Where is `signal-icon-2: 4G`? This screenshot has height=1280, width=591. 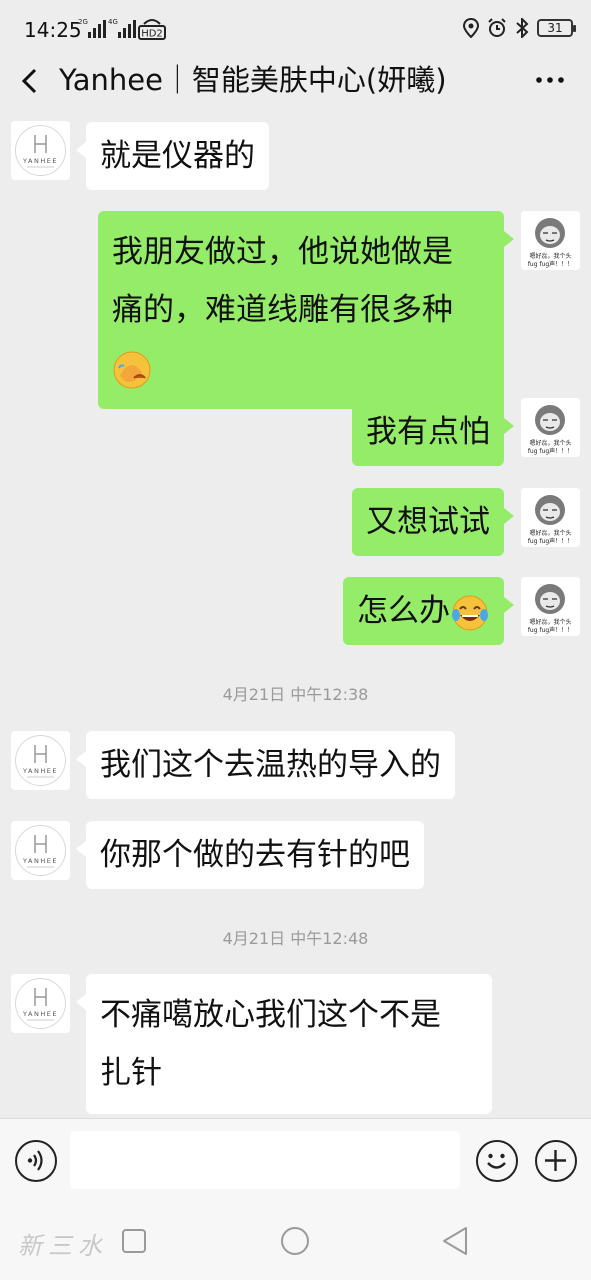 signal-icon-2: 4G is located at coordinates (122, 28).